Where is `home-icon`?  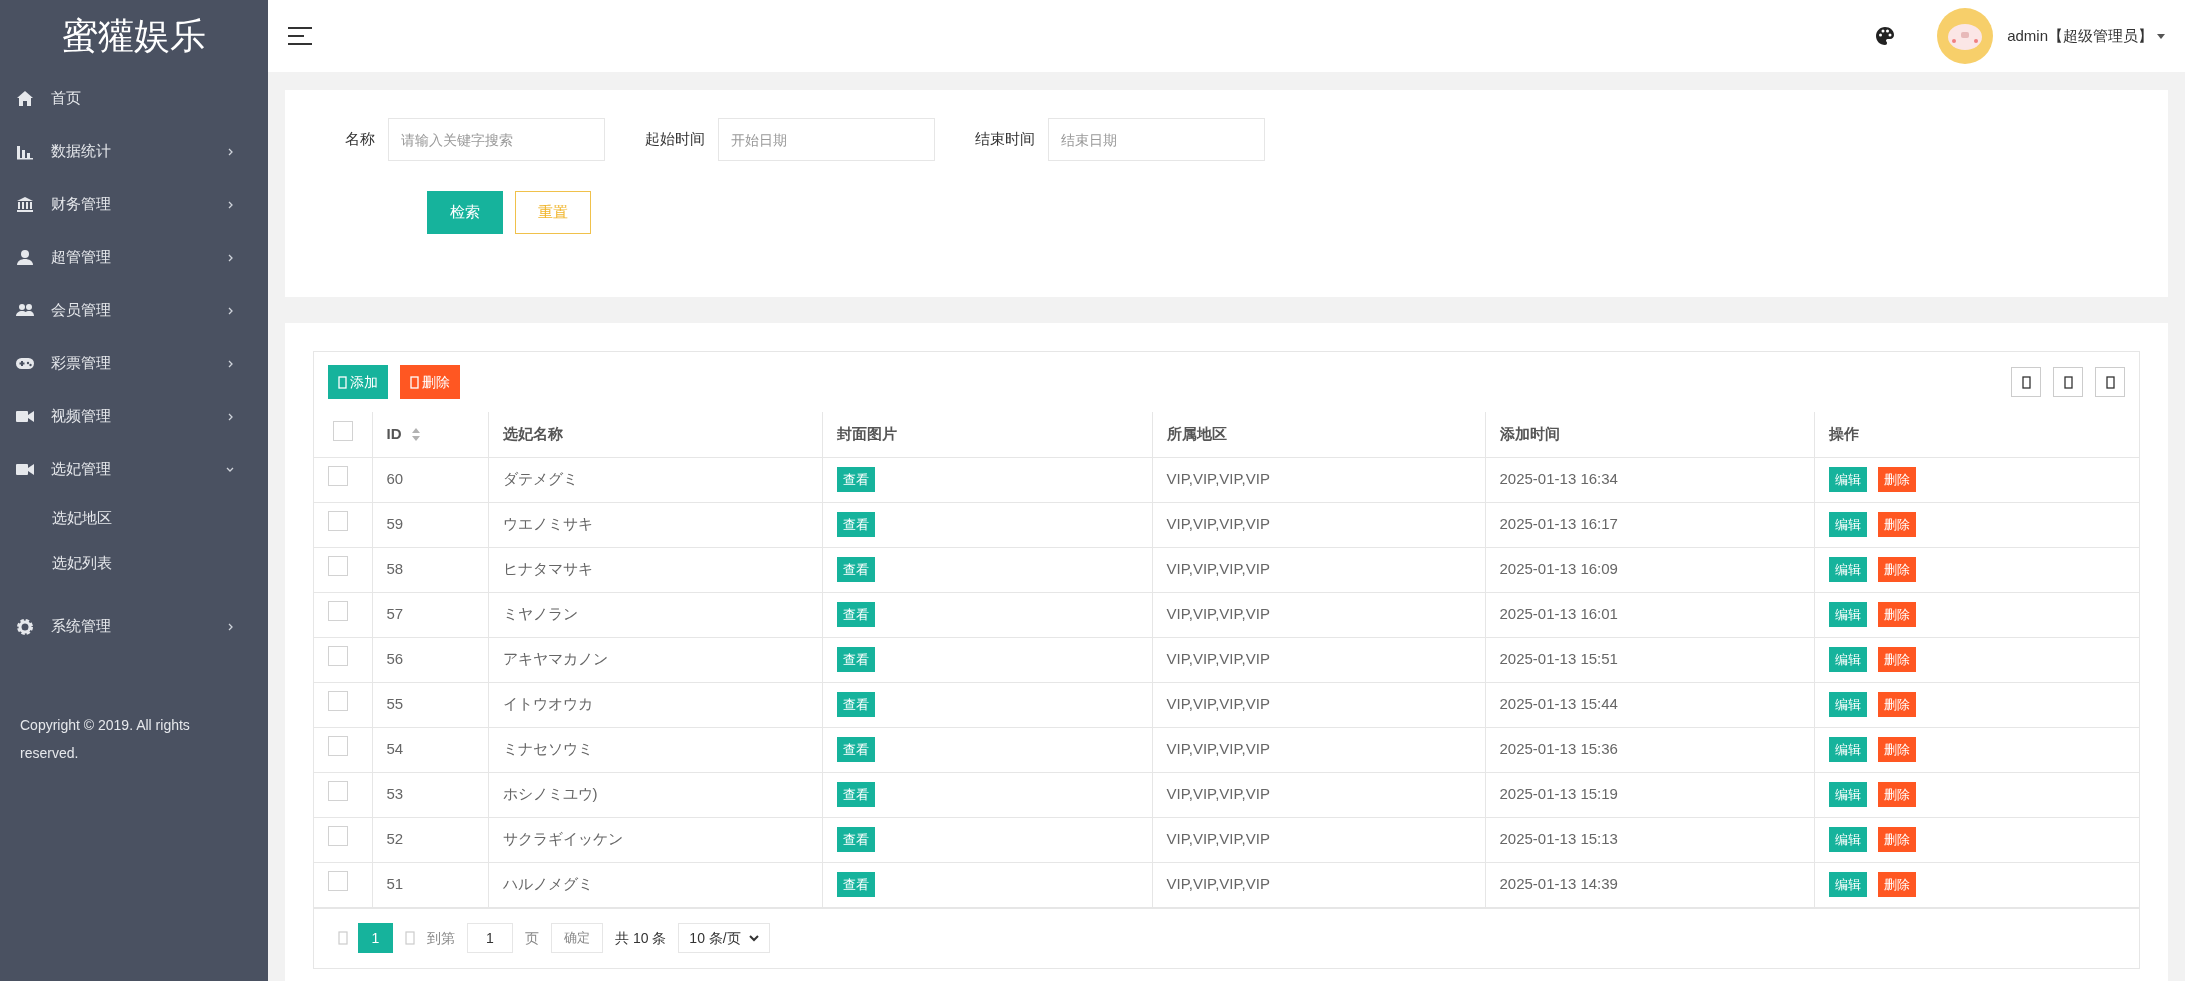 home-icon is located at coordinates (25, 98).